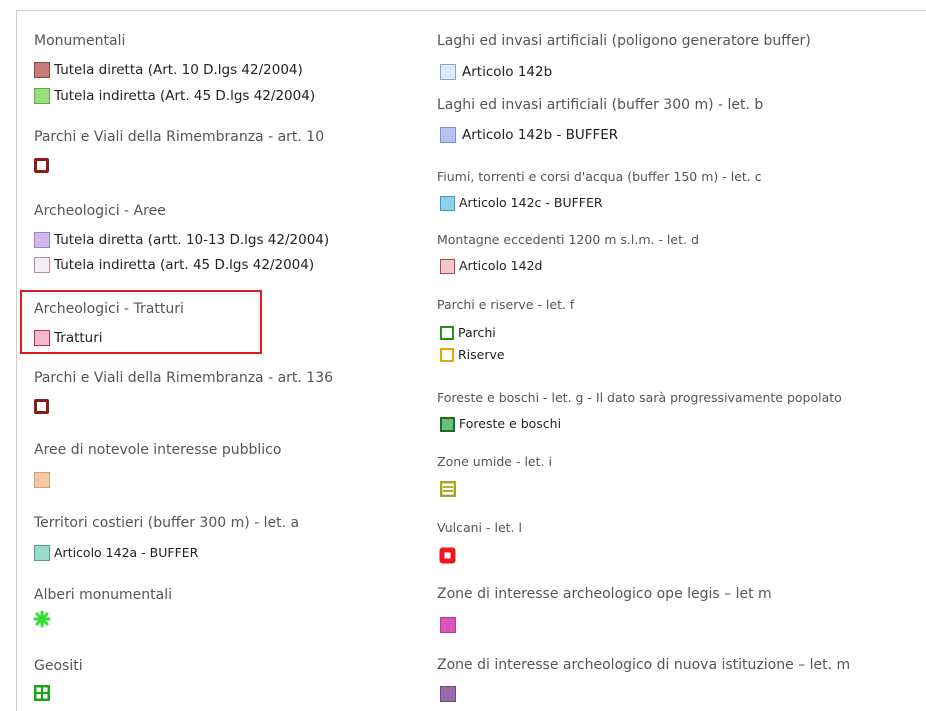  What do you see at coordinates (448, 72) in the screenshot?
I see `laghi-142b-swatch` at bounding box center [448, 72].